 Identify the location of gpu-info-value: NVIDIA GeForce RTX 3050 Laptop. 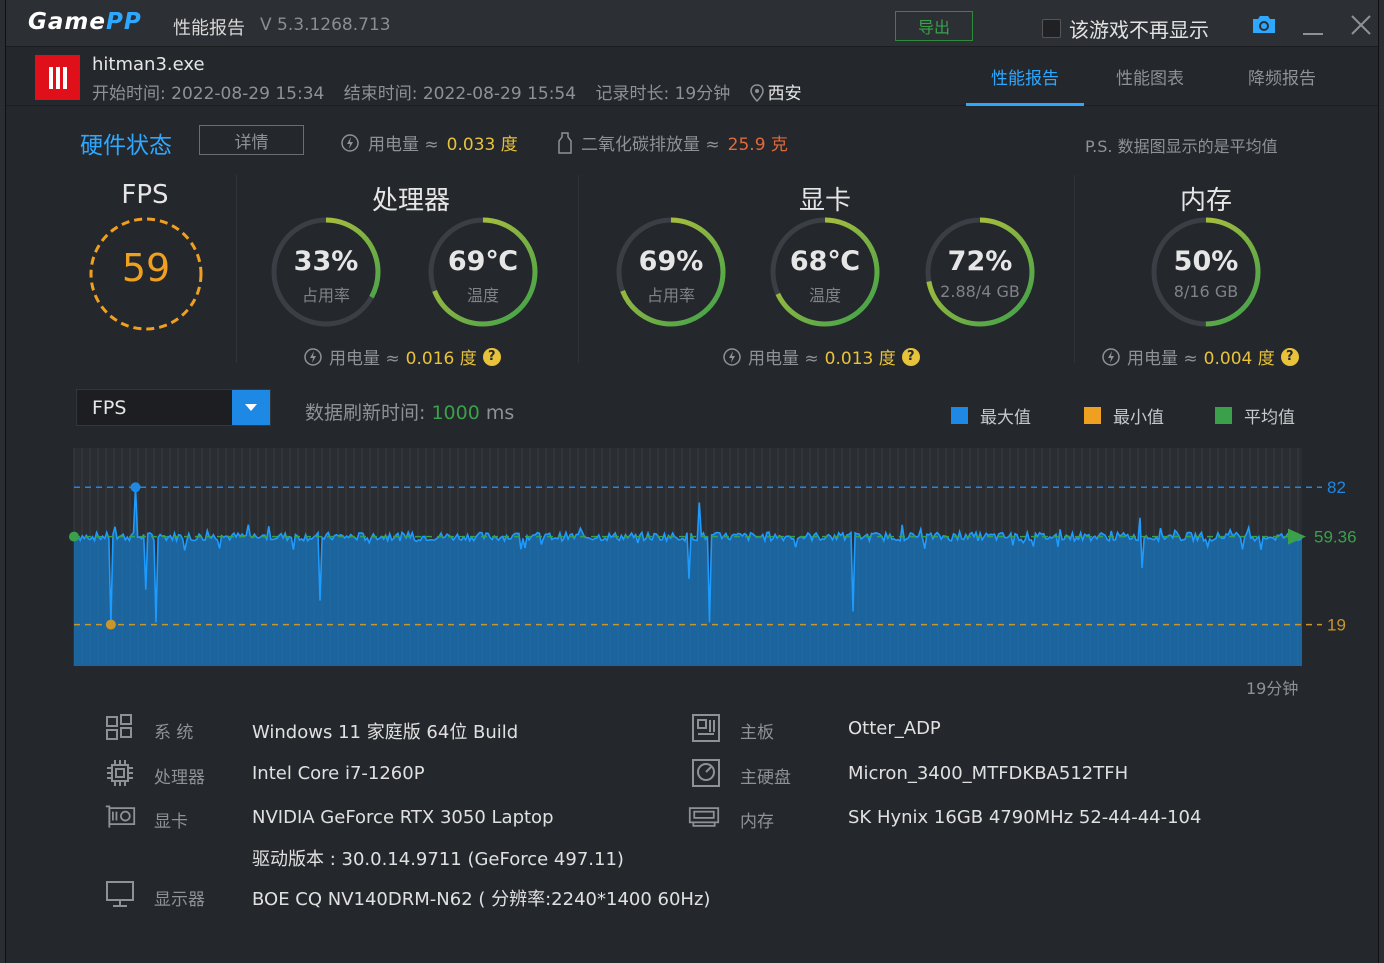
(403, 817).